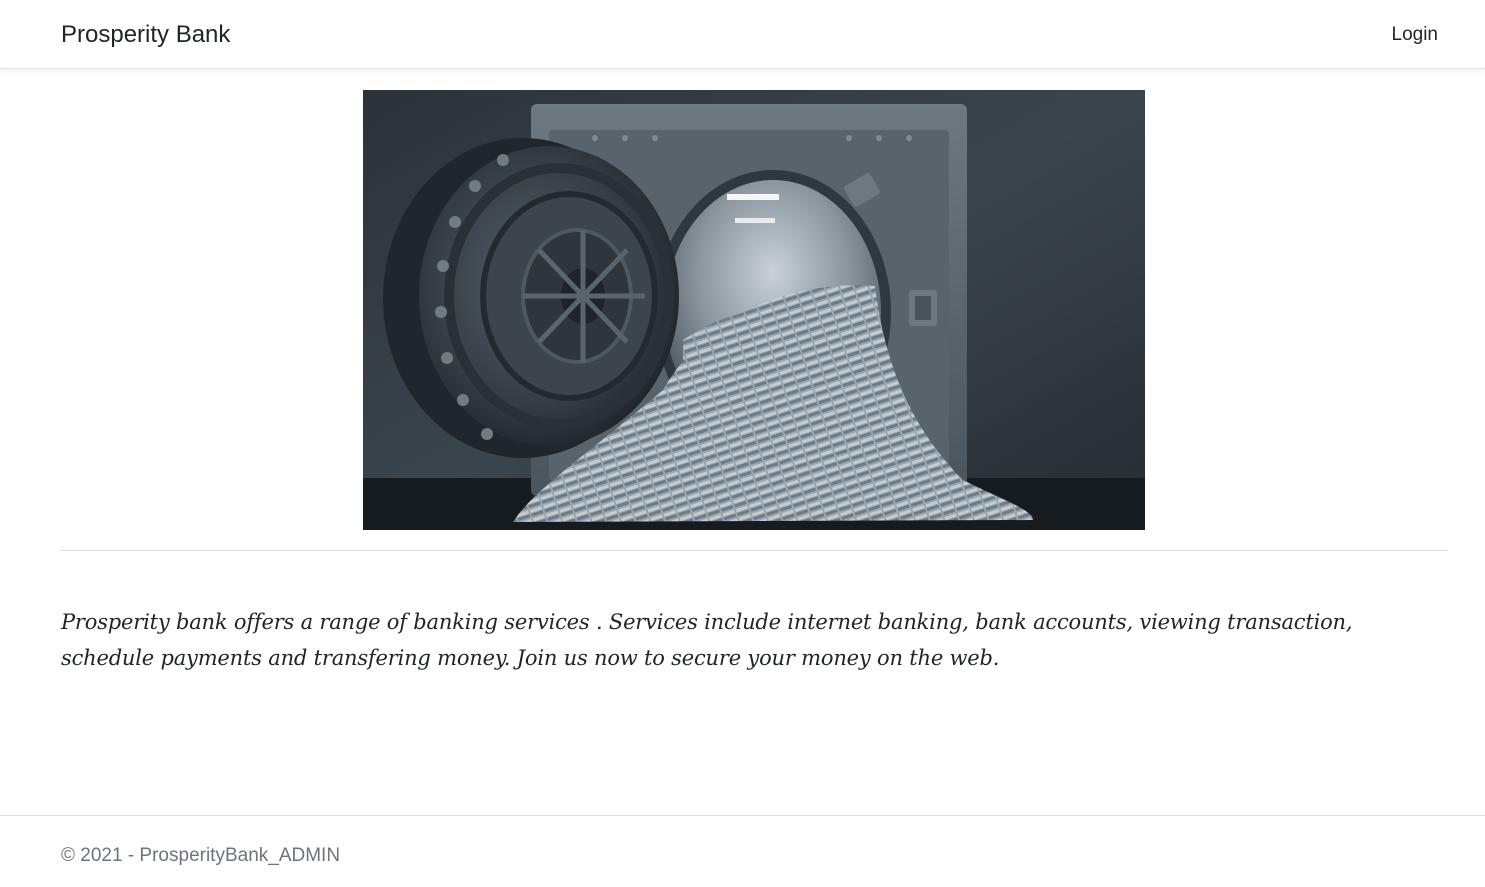 This screenshot has height=887, width=1485. What do you see at coordinates (201, 855) in the screenshot?
I see `footer-copyright: © 2021 - ProsperityBank_ADMIN` at bounding box center [201, 855].